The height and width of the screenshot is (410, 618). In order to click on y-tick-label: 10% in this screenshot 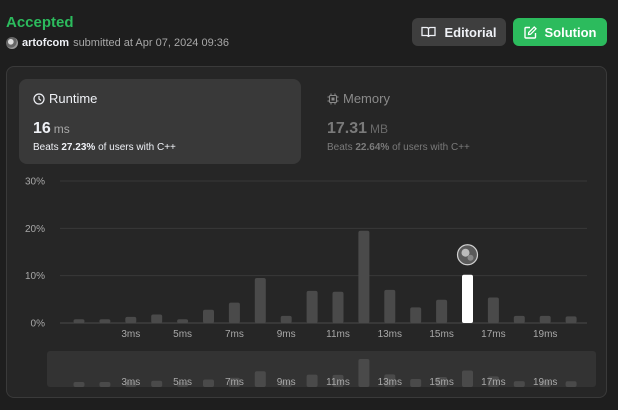, I will do `click(35, 276)`.